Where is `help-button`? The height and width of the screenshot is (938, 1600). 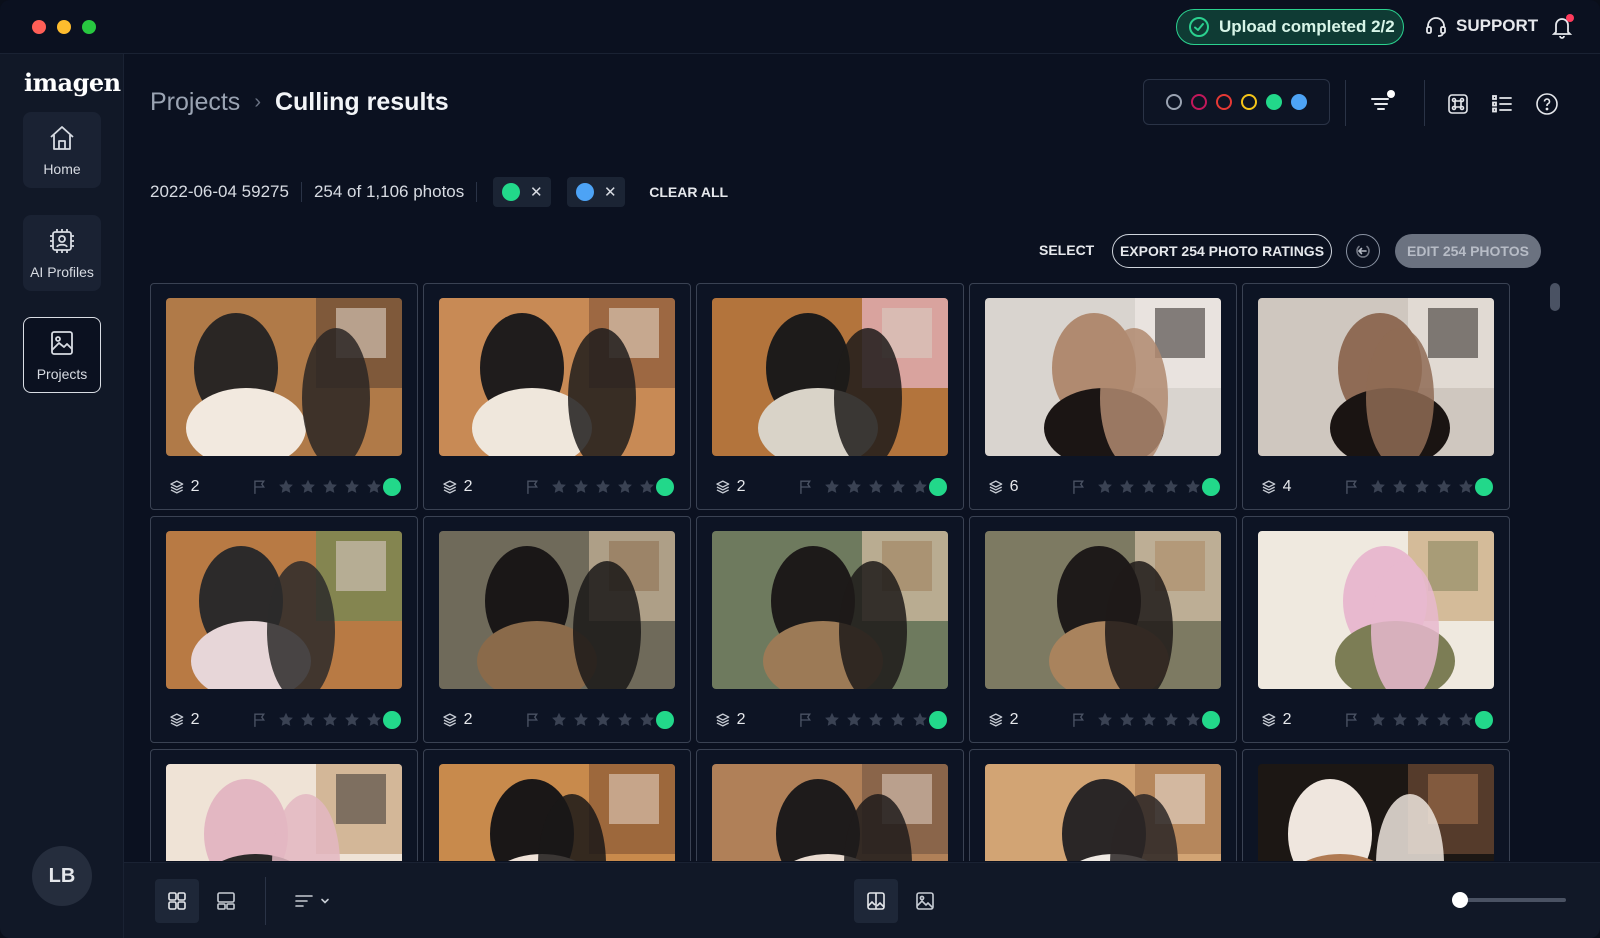
help-button is located at coordinates (1547, 104).